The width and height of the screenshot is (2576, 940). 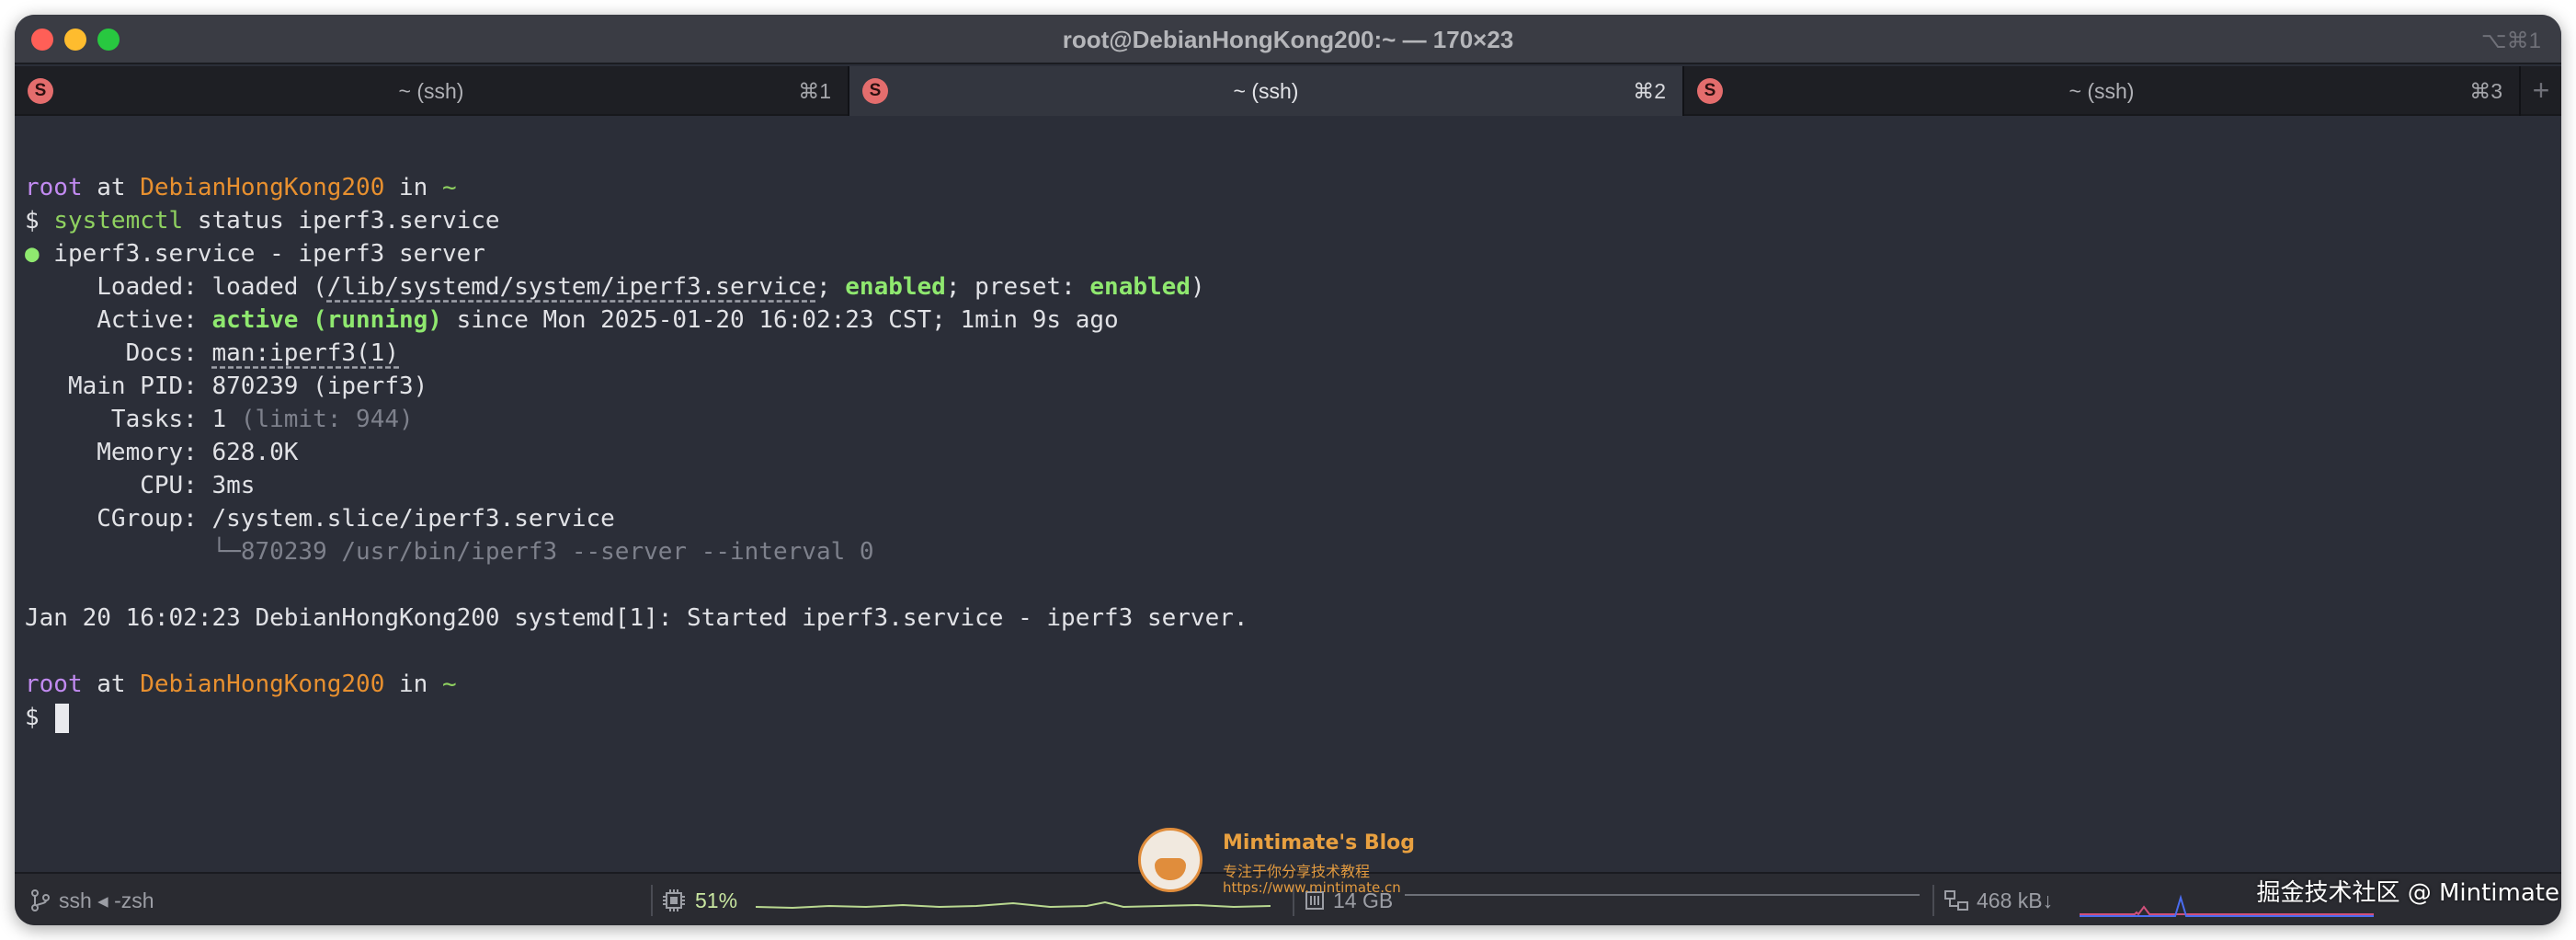 I want to click on window-title: root@DebianHongKong200:~ — 170×23, so click(x=1288, y=39).